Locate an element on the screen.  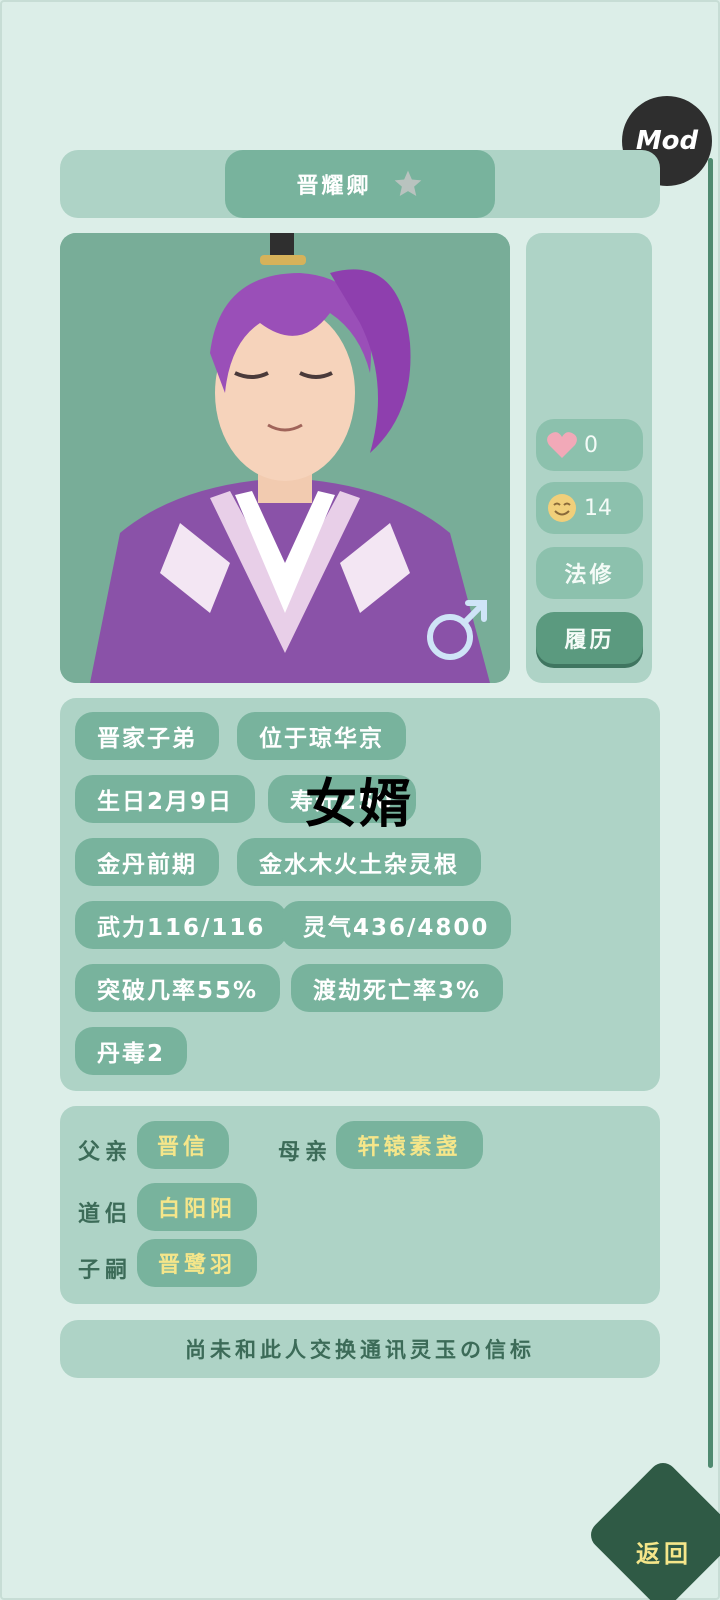
character-name-pill: 晋耀卿 is located at coordinates (360, 184).